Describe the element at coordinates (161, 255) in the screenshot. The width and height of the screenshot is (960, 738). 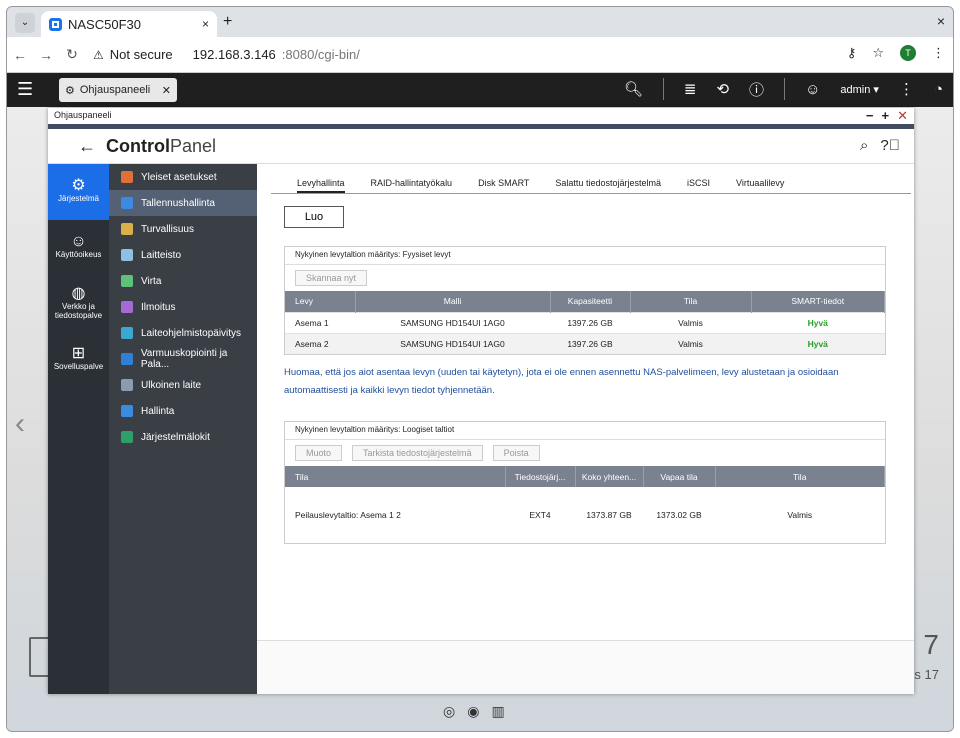
I see `menu-item-label: Laitteisto` at that location.